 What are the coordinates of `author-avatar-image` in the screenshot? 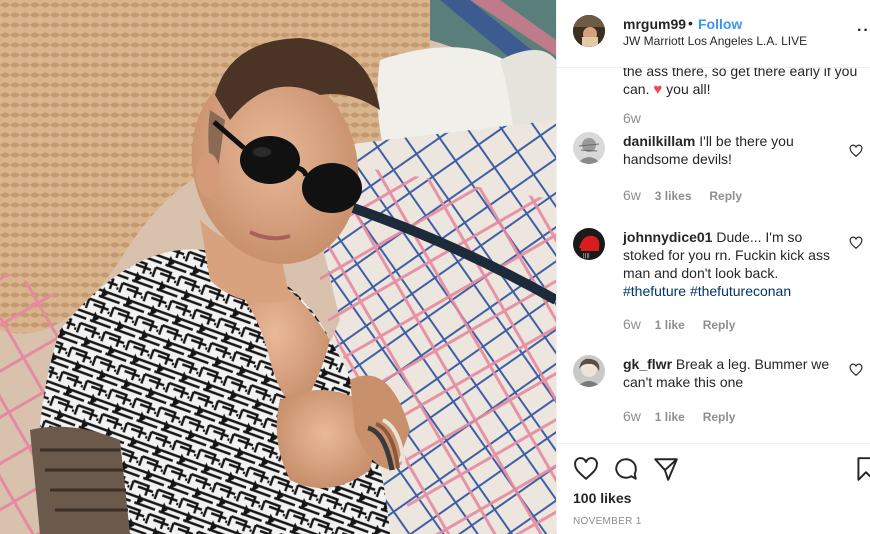 It's located at (589, 31).